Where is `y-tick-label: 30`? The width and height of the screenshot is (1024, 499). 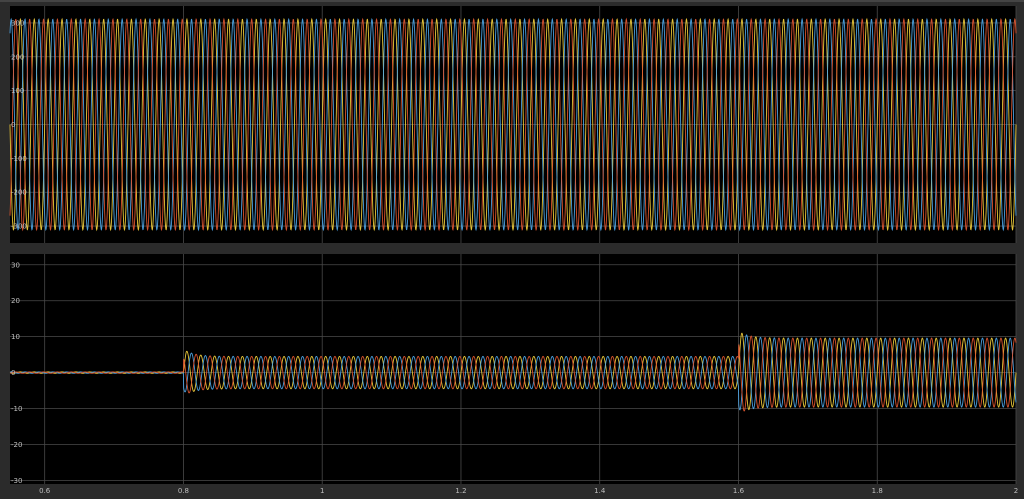
y-tick-label: 30 is located at coordinates (15, 265).